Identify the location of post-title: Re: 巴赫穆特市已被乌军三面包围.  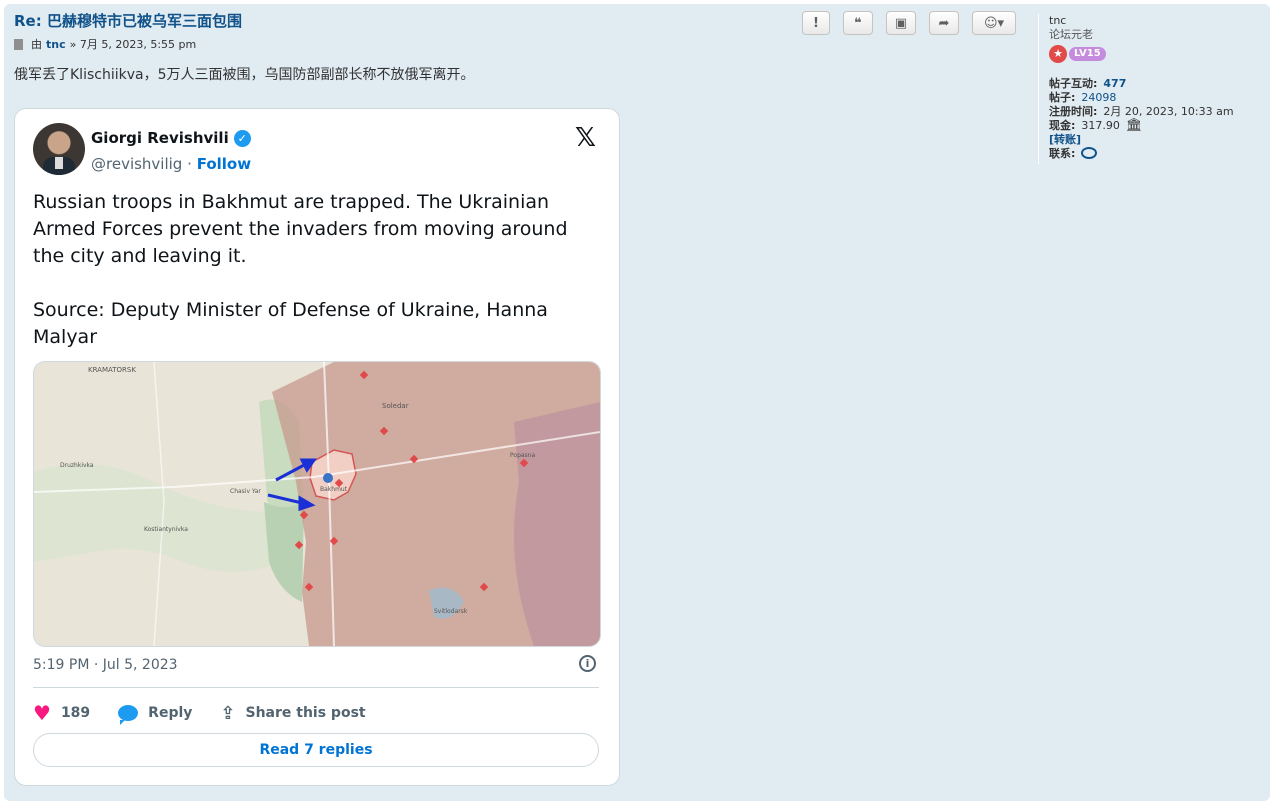
(128, 20).